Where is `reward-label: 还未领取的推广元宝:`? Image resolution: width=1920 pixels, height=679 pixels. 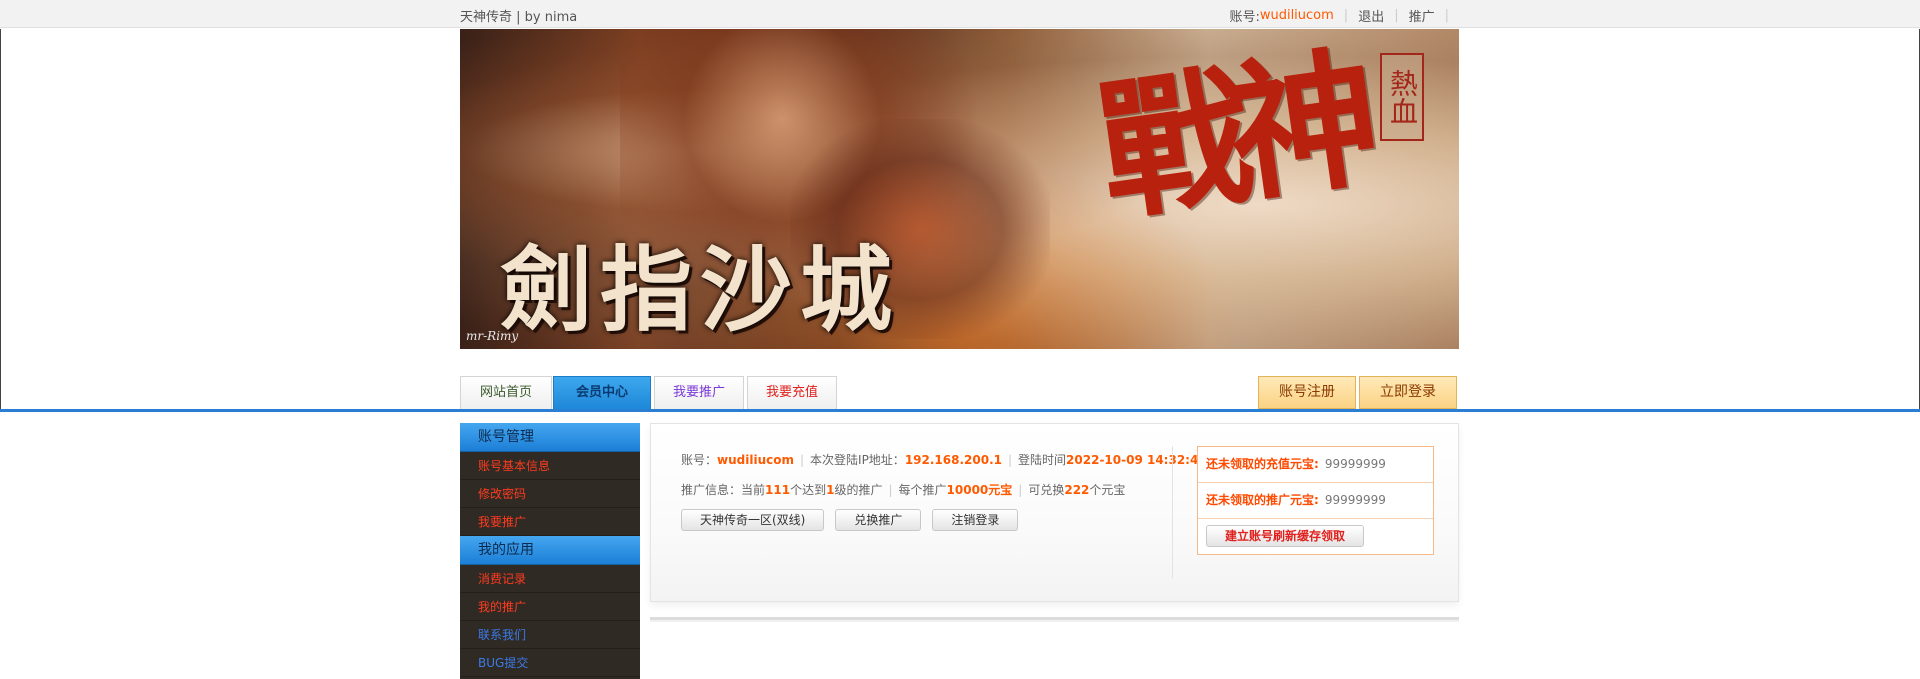 reward-label: 还未领取的推广元宝: is located at coordinates (1262, 500).